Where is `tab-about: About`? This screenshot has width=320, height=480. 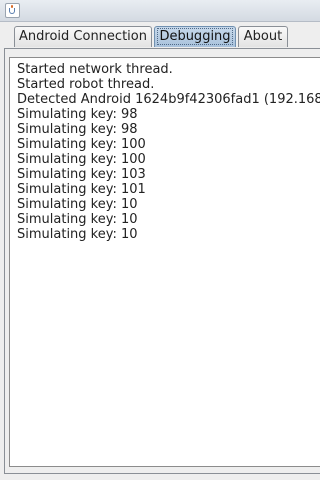 tab-about: About is located at coordinates (263, 36).